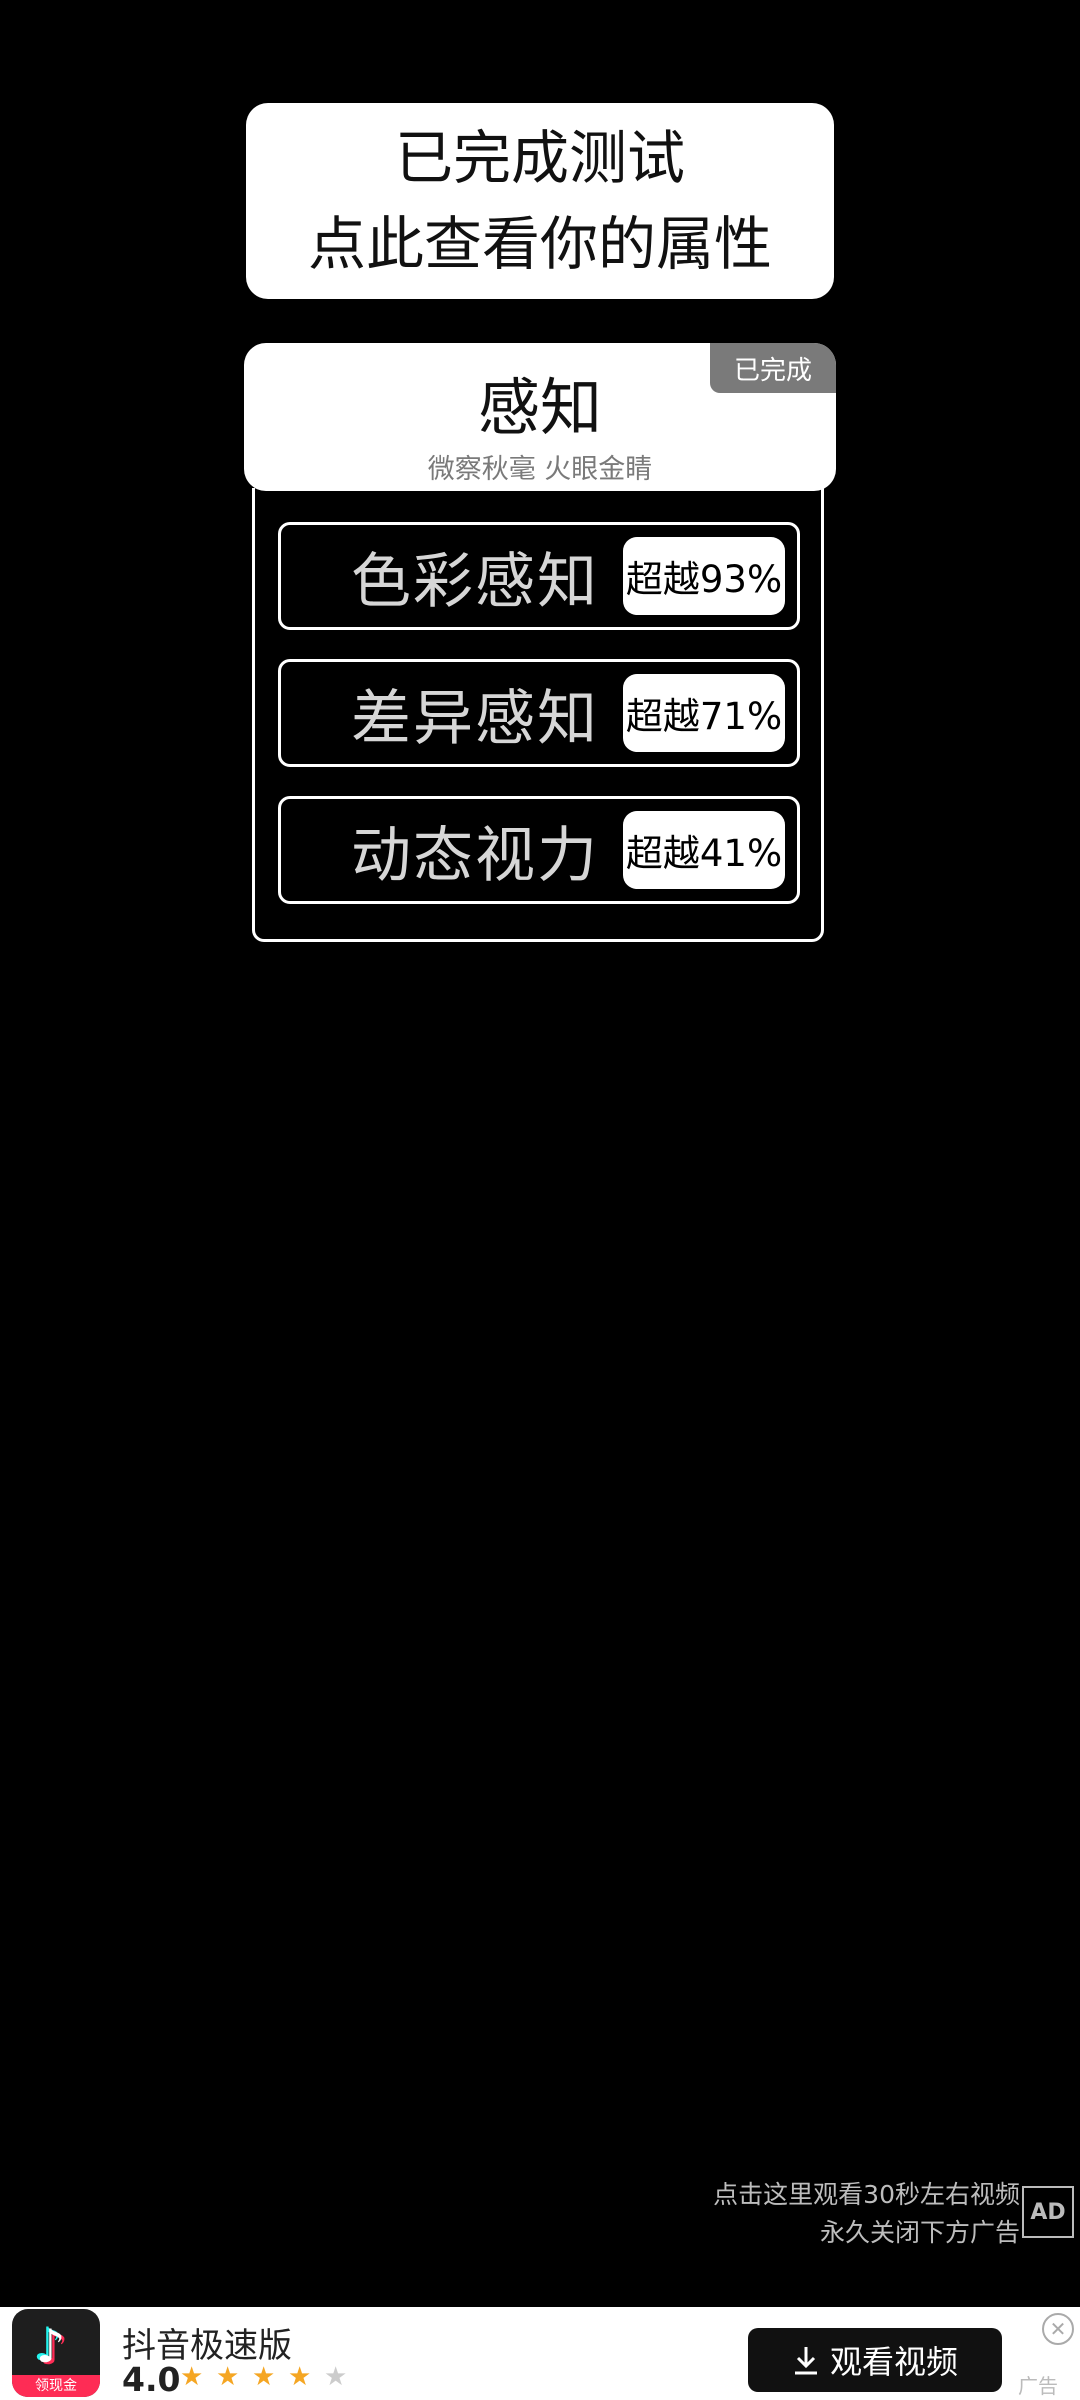 Image resolution: width=1080 pixels, height=2400 pixels. Describe the element at coordinates (56, 2386) in the screenshot. I see `logo-tag: 领现金` at that location.